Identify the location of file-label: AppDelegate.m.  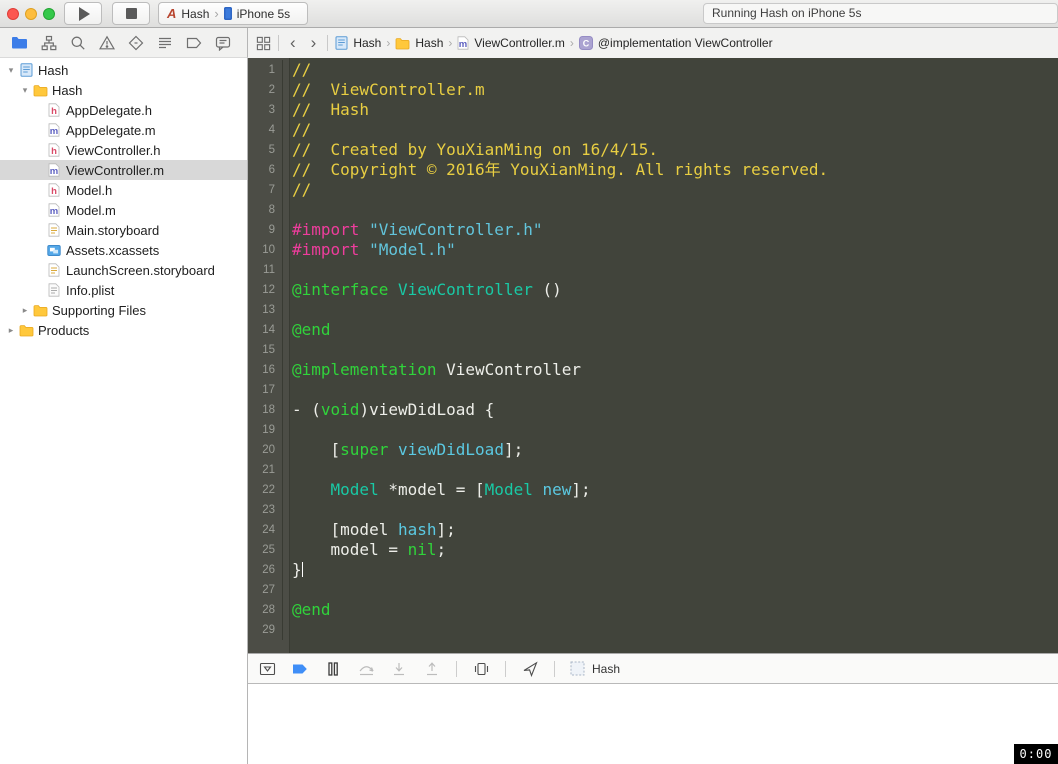
(111, 130).